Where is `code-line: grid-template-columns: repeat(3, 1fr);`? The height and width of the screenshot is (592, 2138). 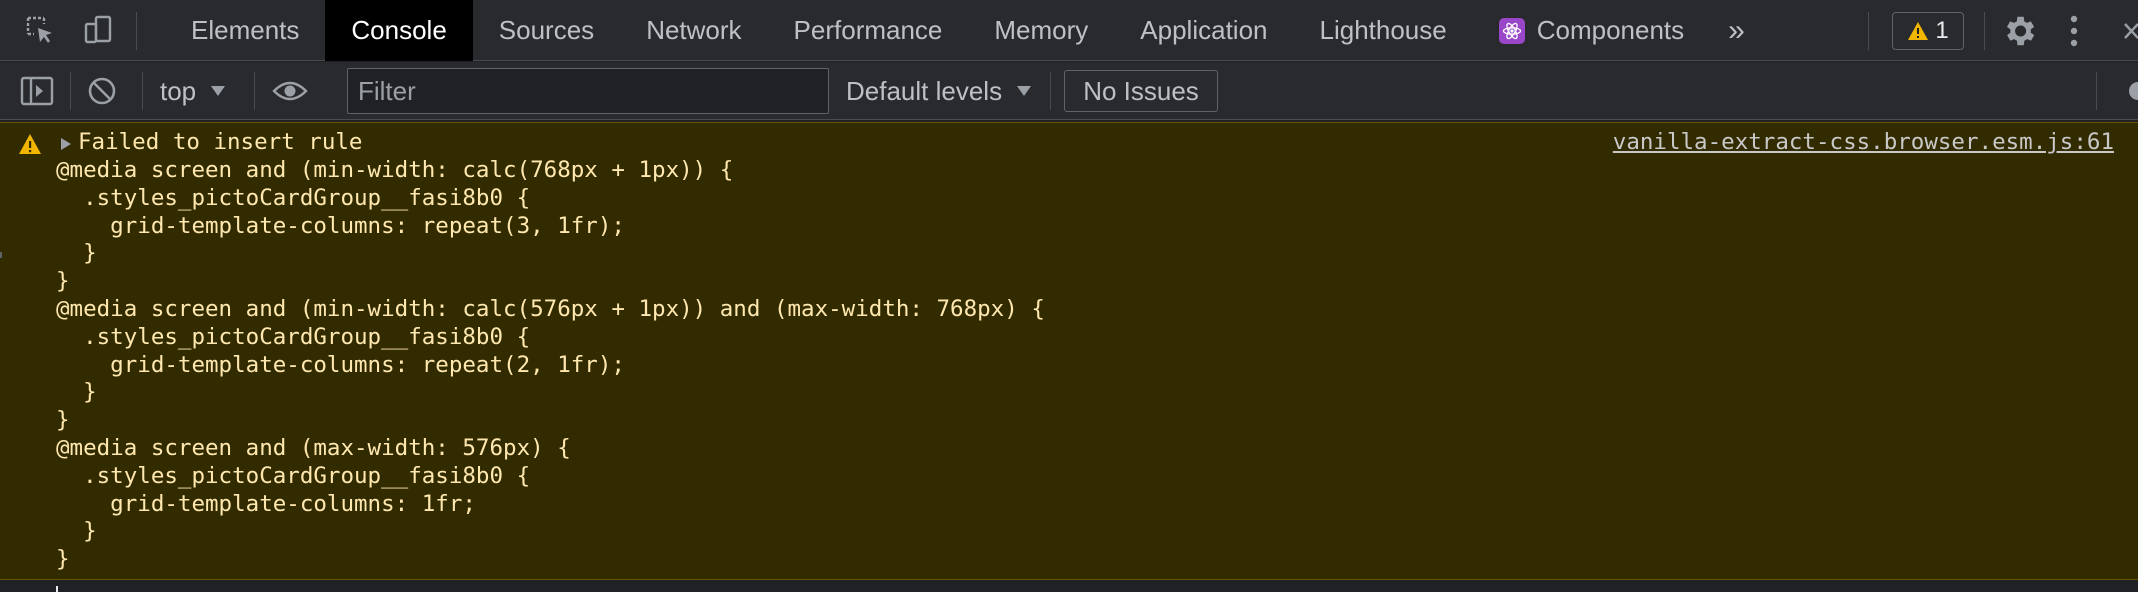 code-line: grid-template-columns: repeat(3, 1fr); is located at coordinates (340, 225).